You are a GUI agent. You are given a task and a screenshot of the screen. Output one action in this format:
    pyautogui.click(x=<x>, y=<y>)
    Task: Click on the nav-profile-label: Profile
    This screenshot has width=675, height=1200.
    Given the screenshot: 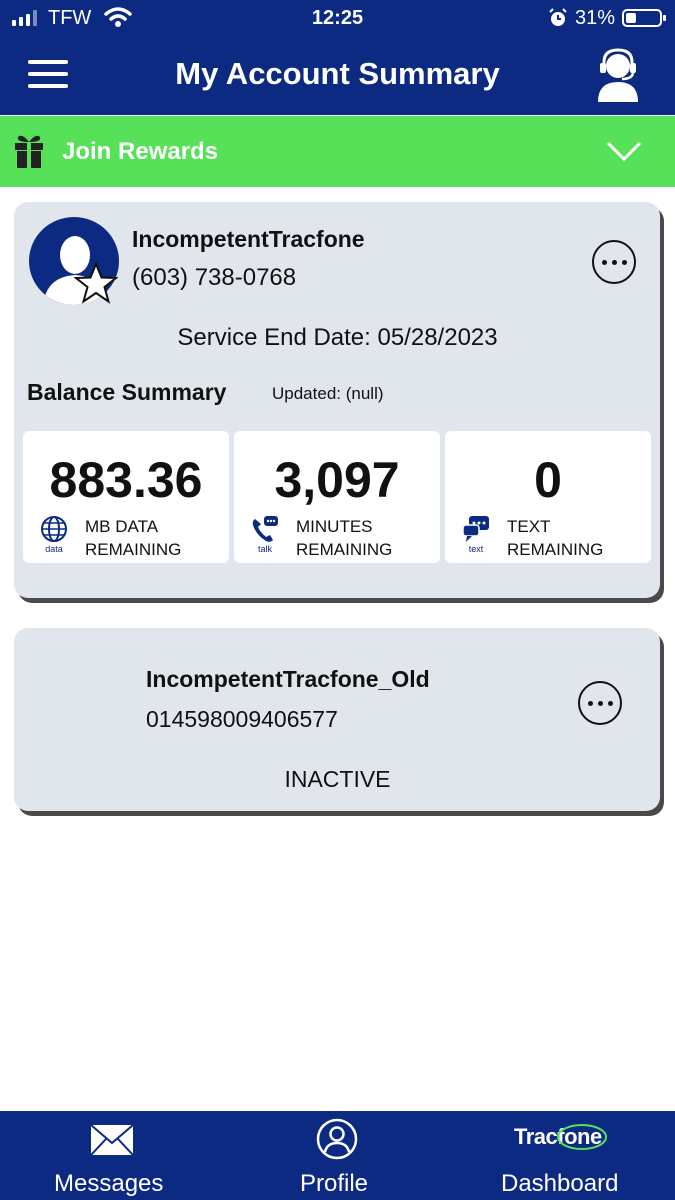 What is the action you would take?
    pyautogui.click(x=334, y=1183)
    